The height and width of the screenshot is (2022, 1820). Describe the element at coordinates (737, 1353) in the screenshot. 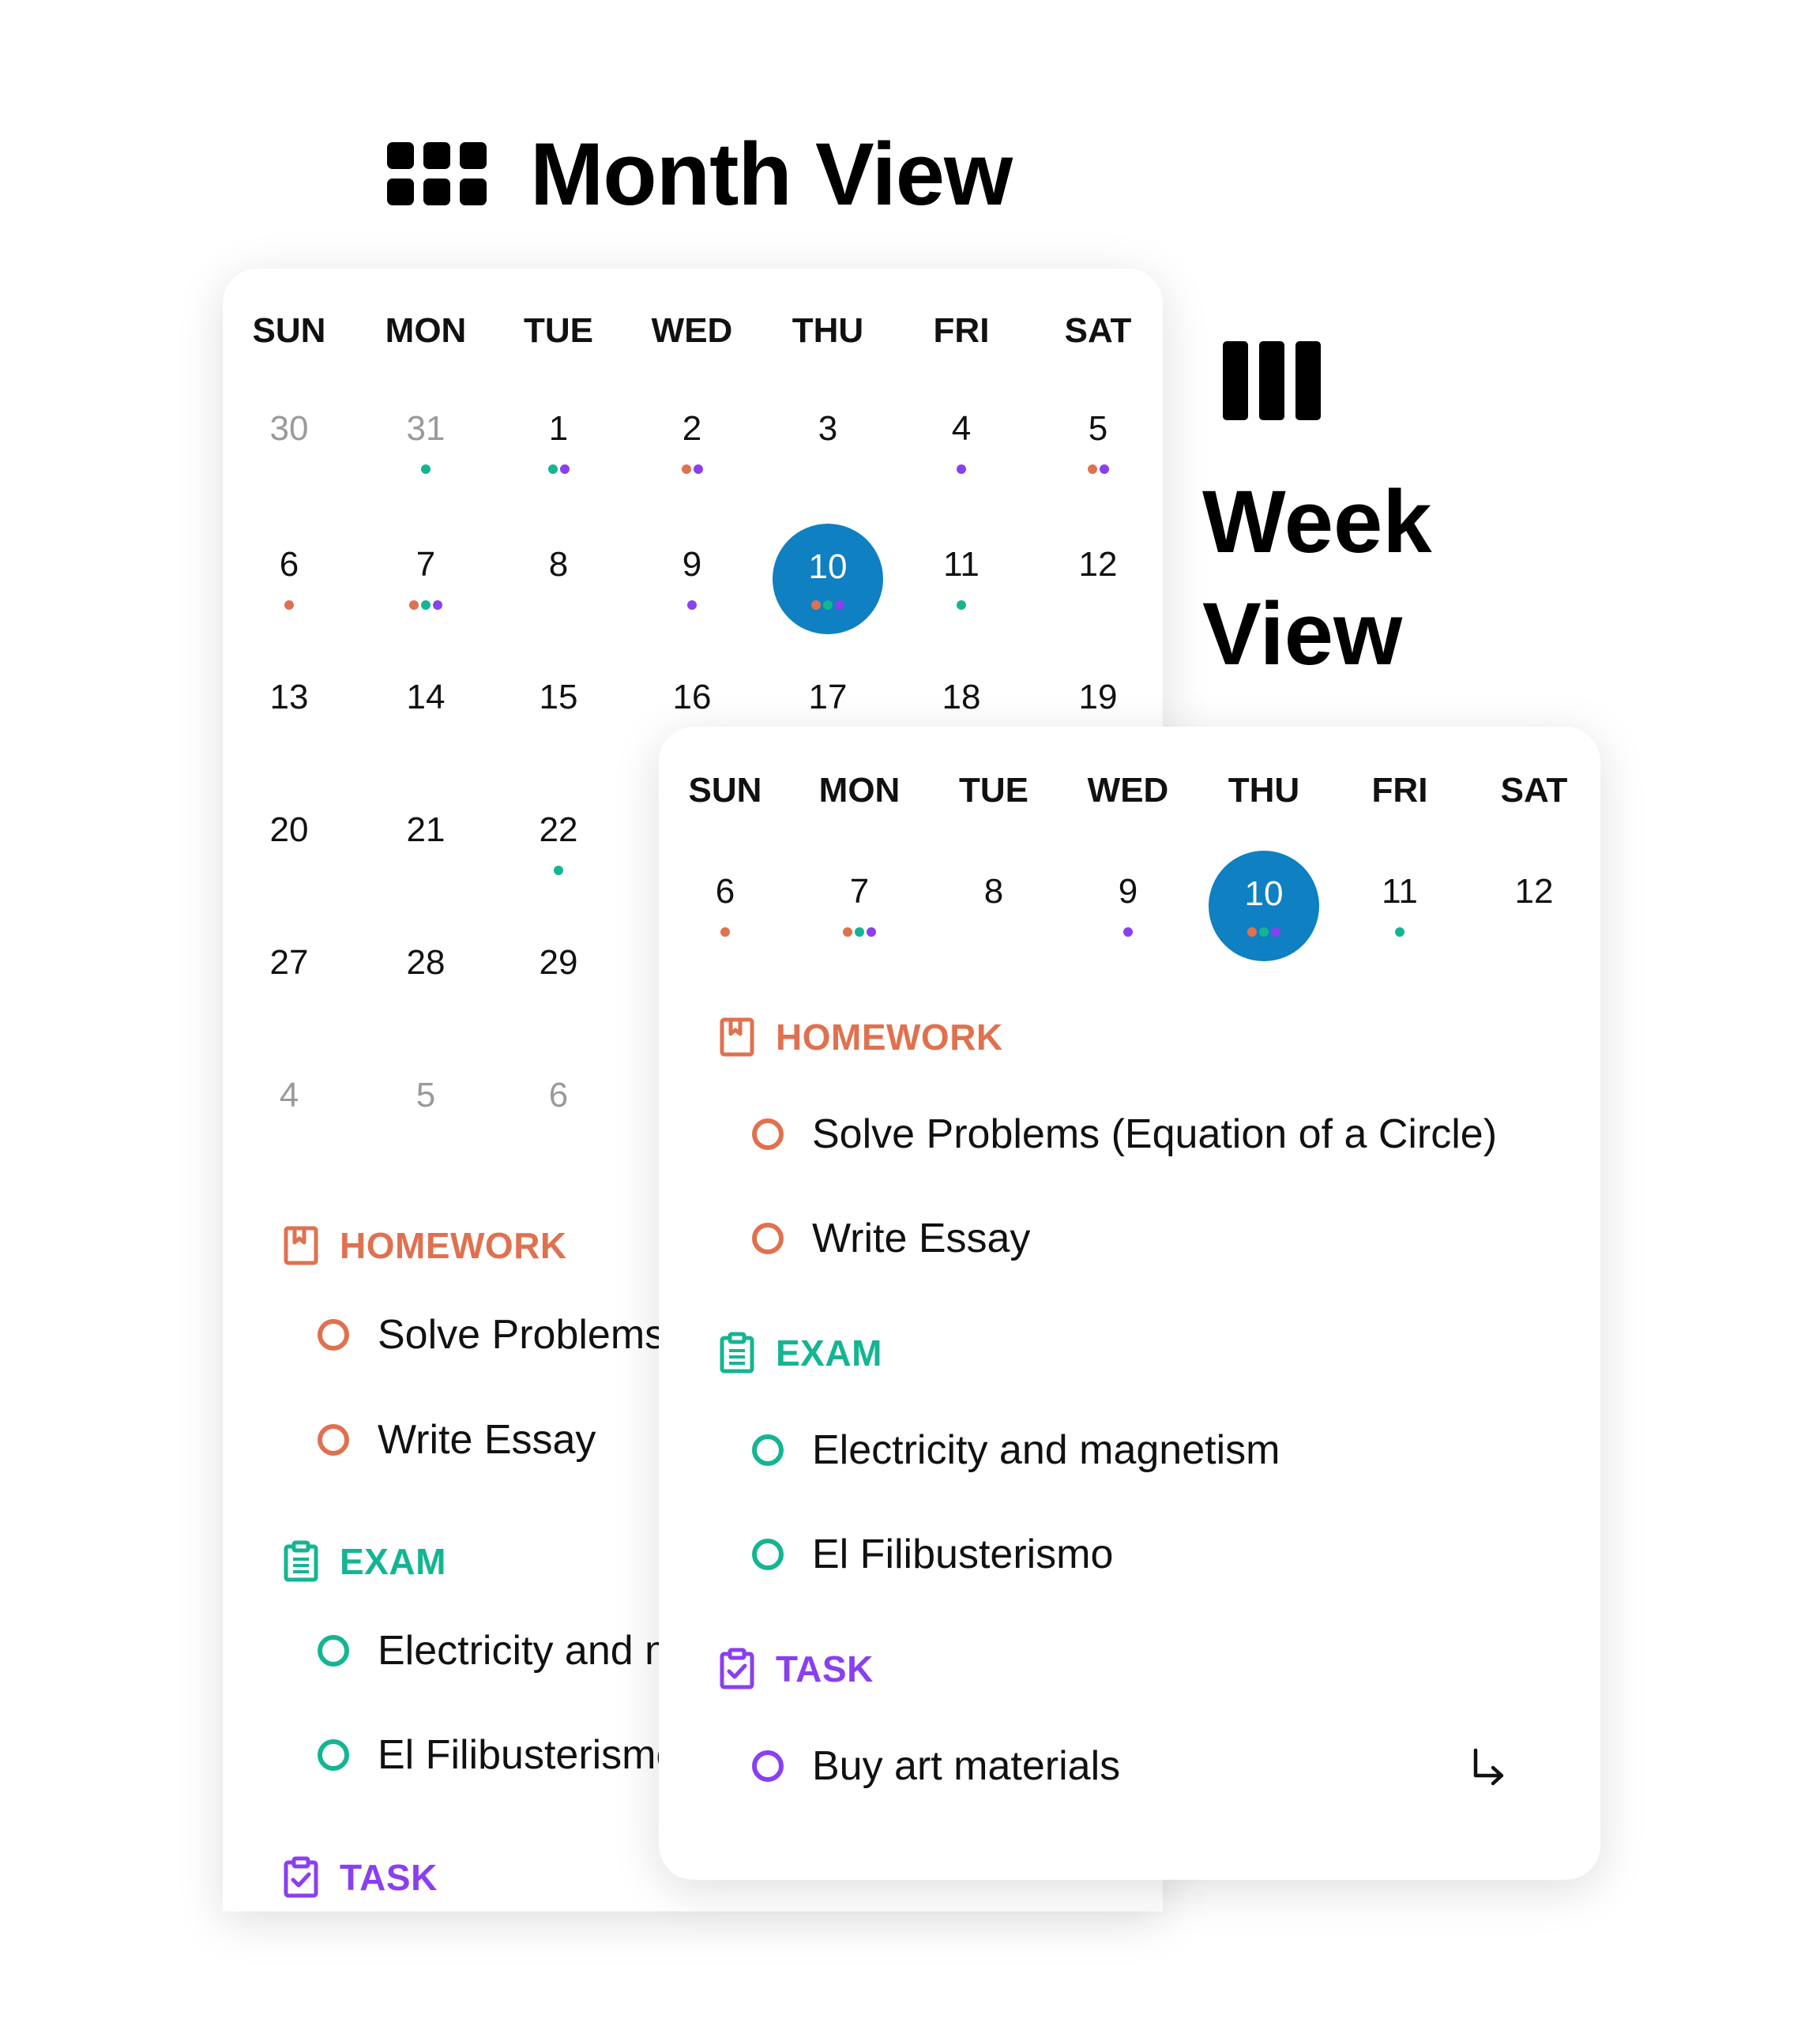

I see `clipboard-list-icon` at that location.